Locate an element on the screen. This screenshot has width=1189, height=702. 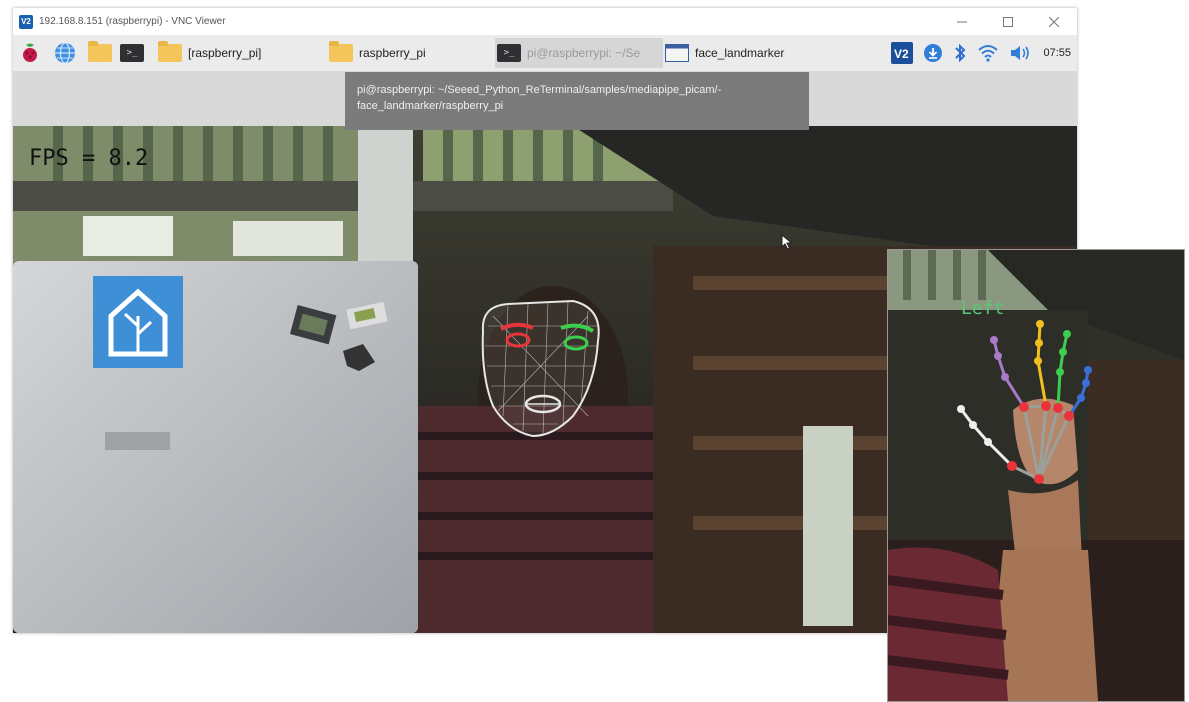
terminal-launcher-button: >_ is located at coordinates (132, 53).